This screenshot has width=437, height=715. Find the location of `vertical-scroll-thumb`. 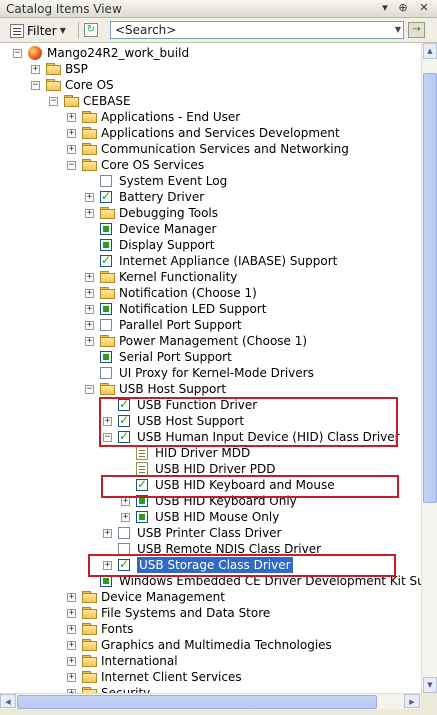

vertical-scroll-thumb is located at coordinates (430, 288).